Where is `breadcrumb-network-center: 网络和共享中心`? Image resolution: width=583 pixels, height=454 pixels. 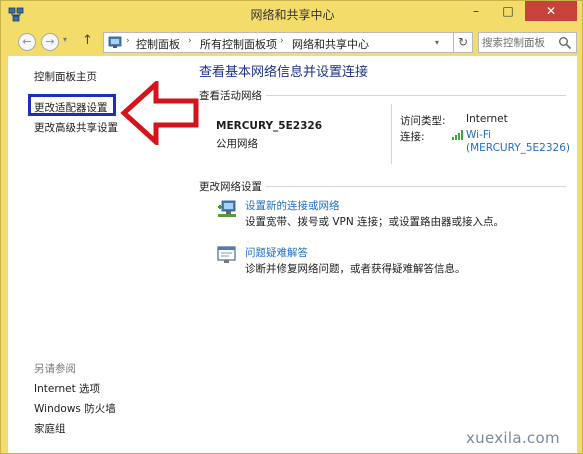
breadcrumb-network-center: 网络和共享中心 is located at coordinates (330, 44).